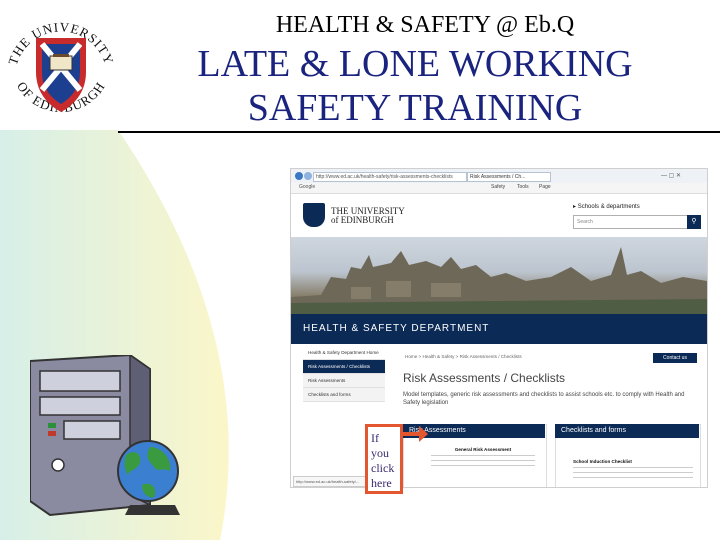  What do you see at coordinates (105, 436) in the screenshot?
I see `computer-globe-clipart` at bounding box center [105, 436].